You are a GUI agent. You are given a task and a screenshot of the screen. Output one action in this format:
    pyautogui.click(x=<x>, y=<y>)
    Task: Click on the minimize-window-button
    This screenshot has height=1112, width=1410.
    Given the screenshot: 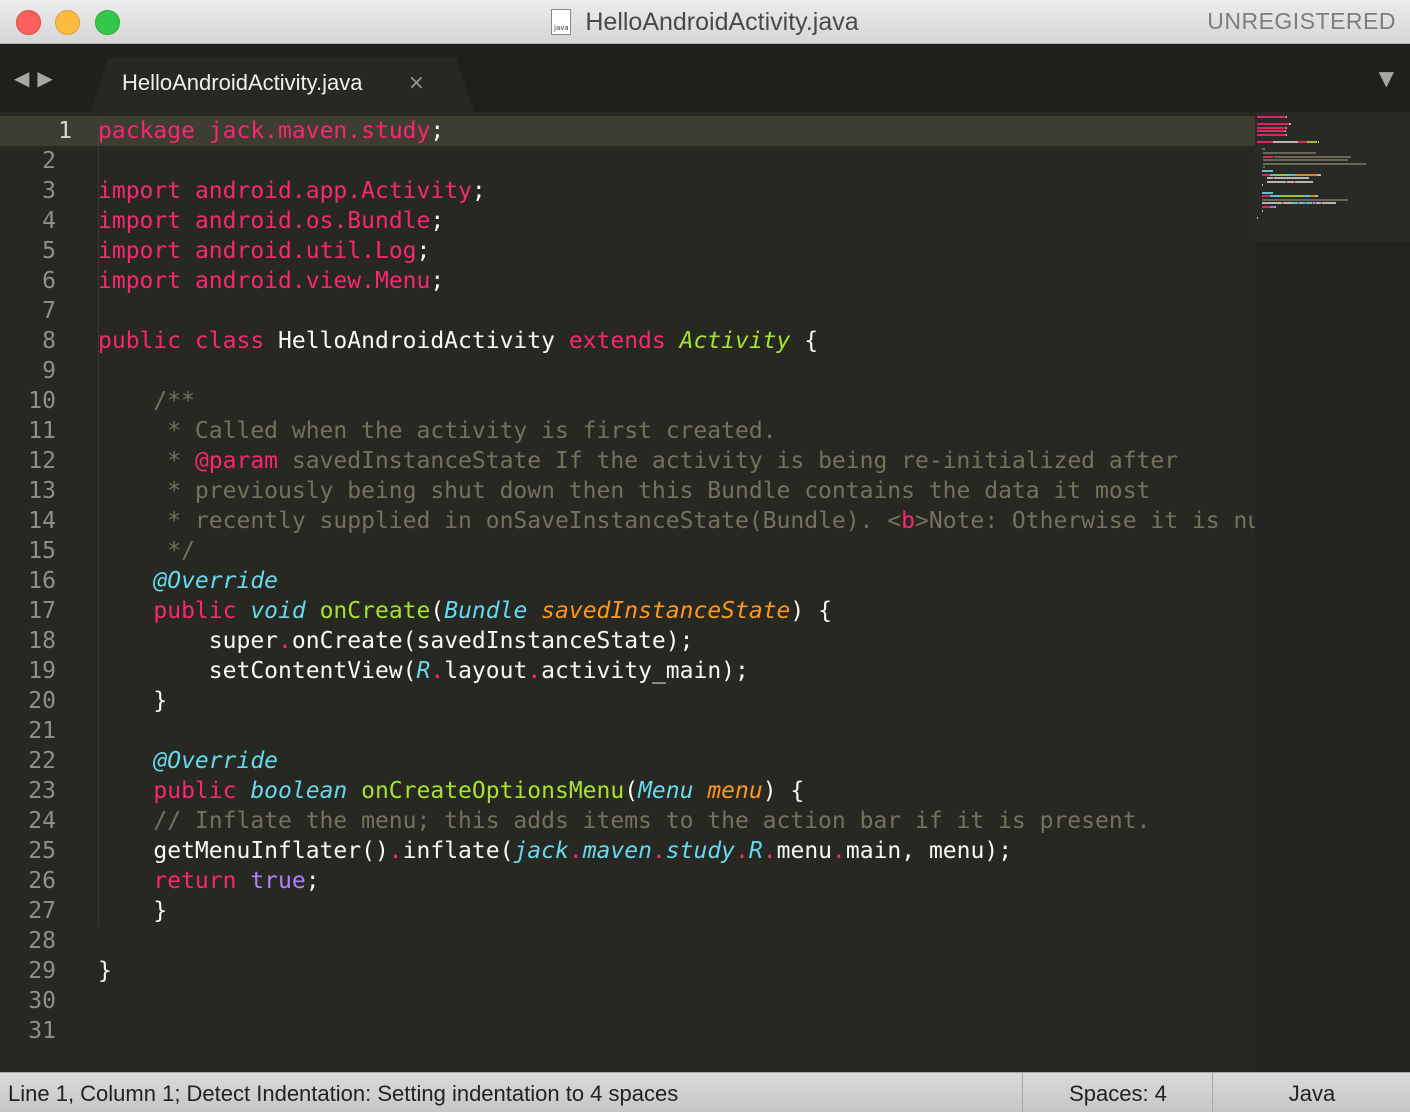 What is the action you would take?
    pyautogui.click(x=67, y=22)
    